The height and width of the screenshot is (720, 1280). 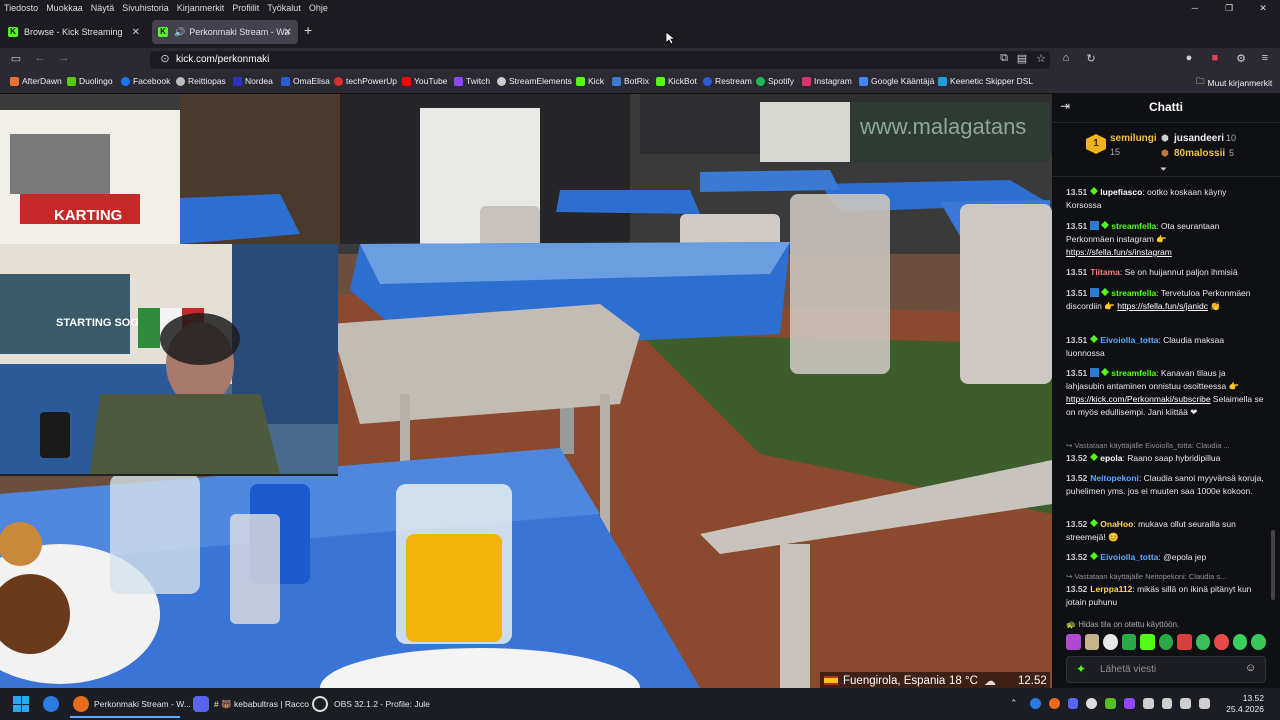 What do you see at coordinates (1041, 58) in the screenshot?
I see `bookmark-star-icon: ☆` at bounding box center [1041, 58].